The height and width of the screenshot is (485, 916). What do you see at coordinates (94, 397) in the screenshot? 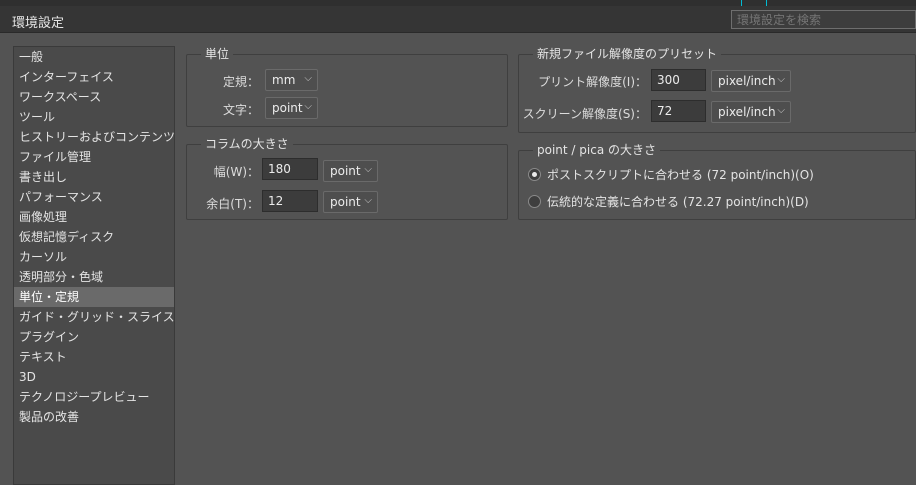
I see `sidebar-item: テクノロジープレビュー` at bounding box center [94, 397].